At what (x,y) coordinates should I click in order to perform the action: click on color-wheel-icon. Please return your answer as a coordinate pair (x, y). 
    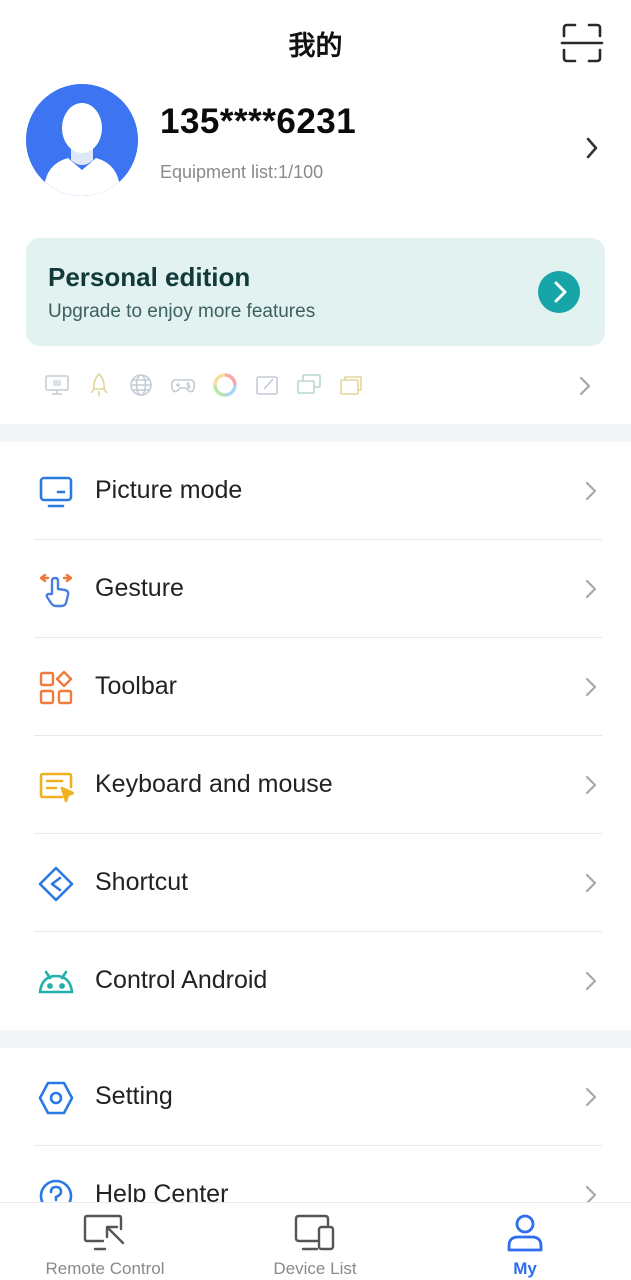
    Looking at the image, I should click on (225, 385).